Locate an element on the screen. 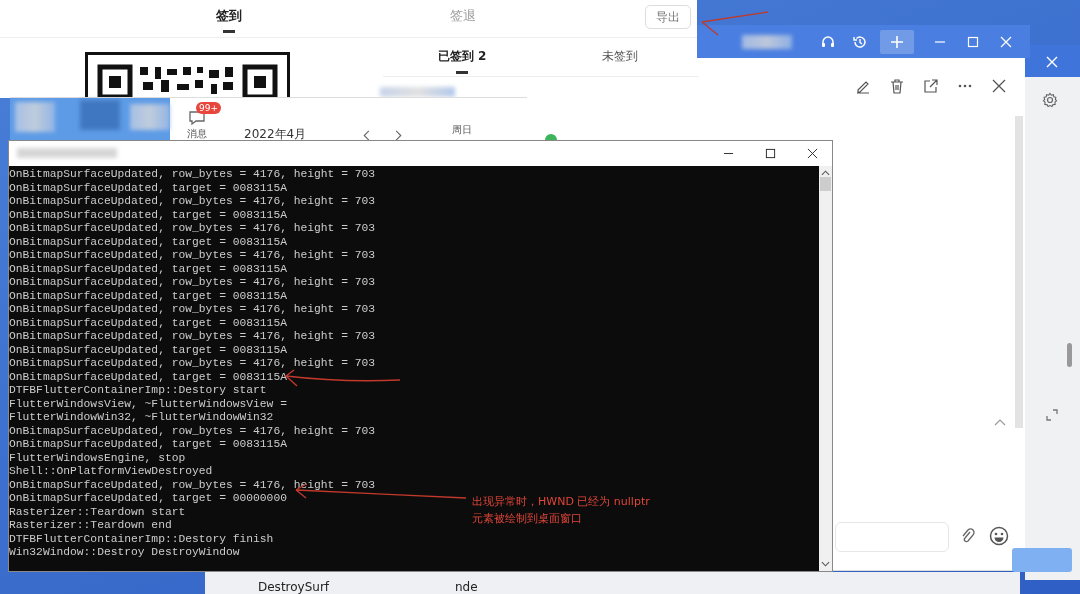 The image size is (1080, 594). messages-label: 消息 is located at coordinates (197, 134).